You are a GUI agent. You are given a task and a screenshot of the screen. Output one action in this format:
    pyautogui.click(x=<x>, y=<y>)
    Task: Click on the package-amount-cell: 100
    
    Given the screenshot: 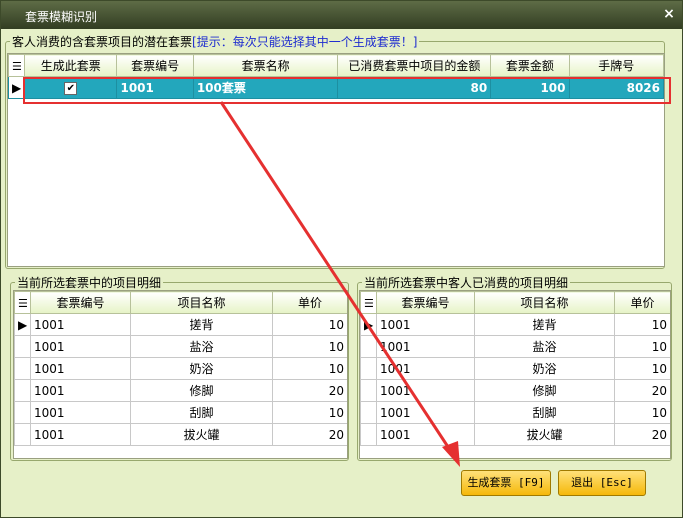 What is the action you would take?
    pyautogui.click(x=530, y=87)
    